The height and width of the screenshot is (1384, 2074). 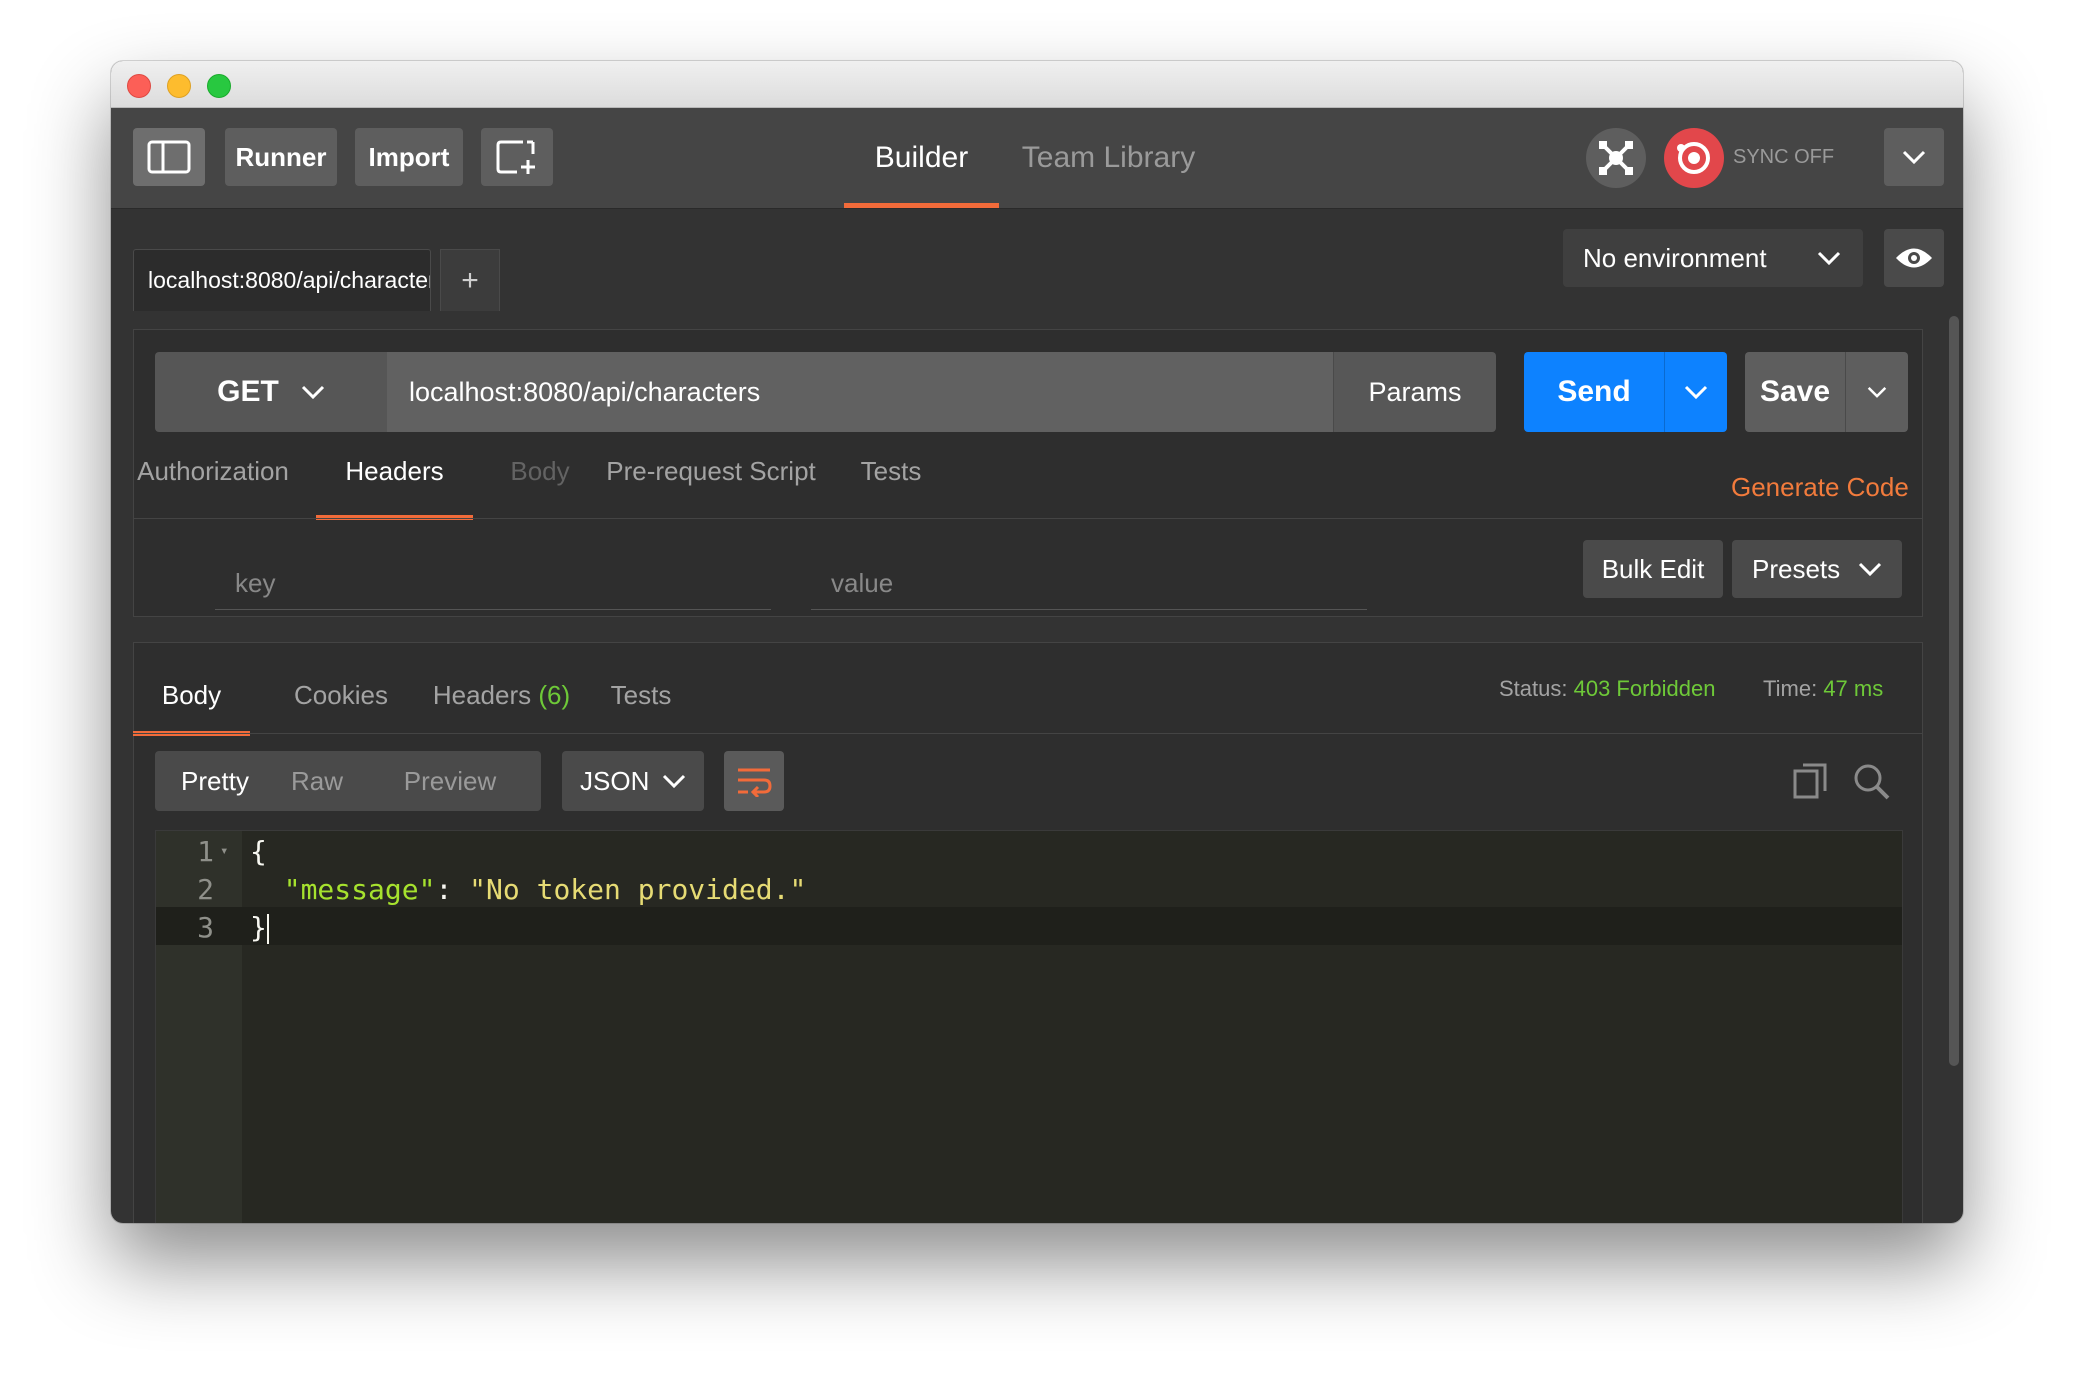 I want to click on search-icon, so click(x=1872, y=782).